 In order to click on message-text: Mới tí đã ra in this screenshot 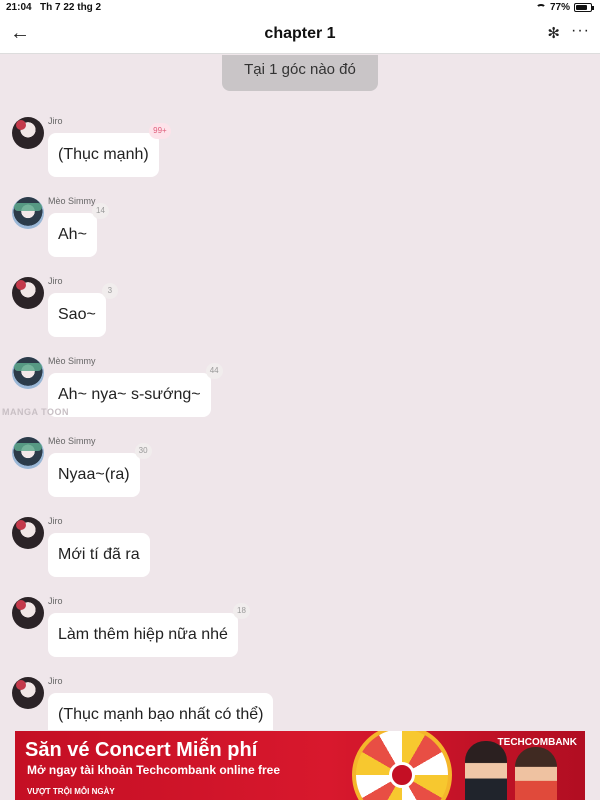, I will do `click(99, 554)`.